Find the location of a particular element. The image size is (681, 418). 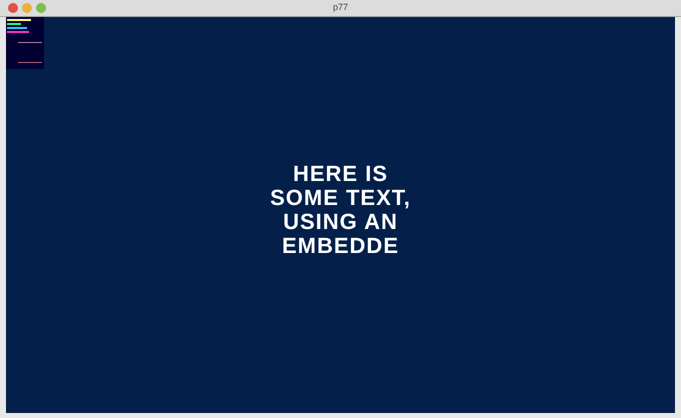

stats-monitor-drawing is located at coordinates (25, 43).